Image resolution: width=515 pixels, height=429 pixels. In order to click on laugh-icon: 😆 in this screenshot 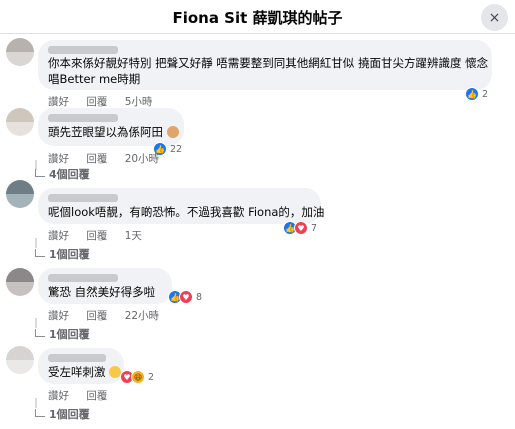, I will do `click(138, 377)`.